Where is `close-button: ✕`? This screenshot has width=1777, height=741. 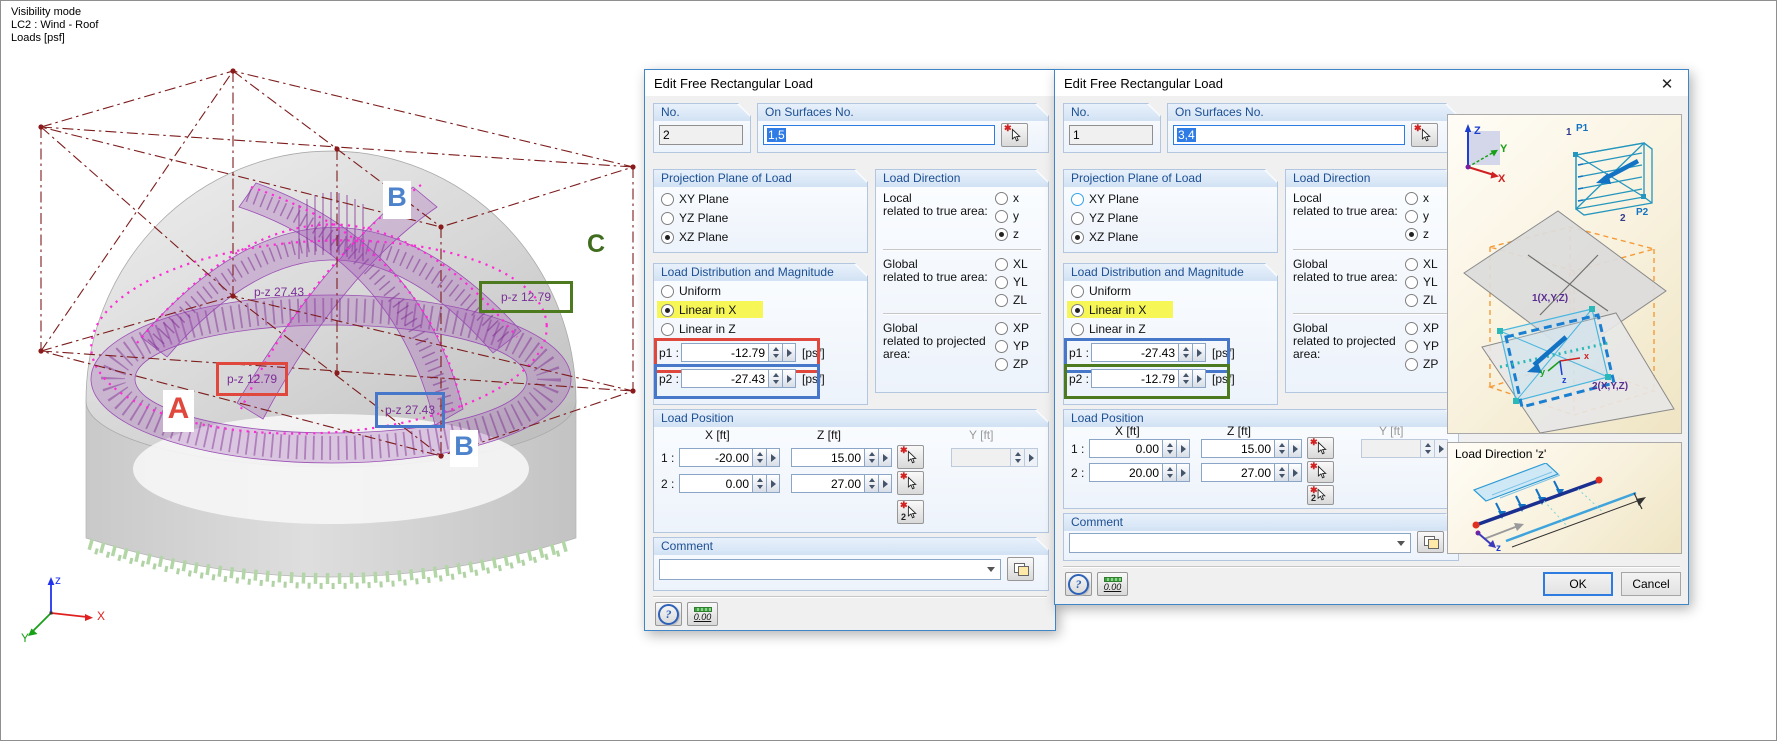 close-button: ✕ is located at coordinates (1667, 83).